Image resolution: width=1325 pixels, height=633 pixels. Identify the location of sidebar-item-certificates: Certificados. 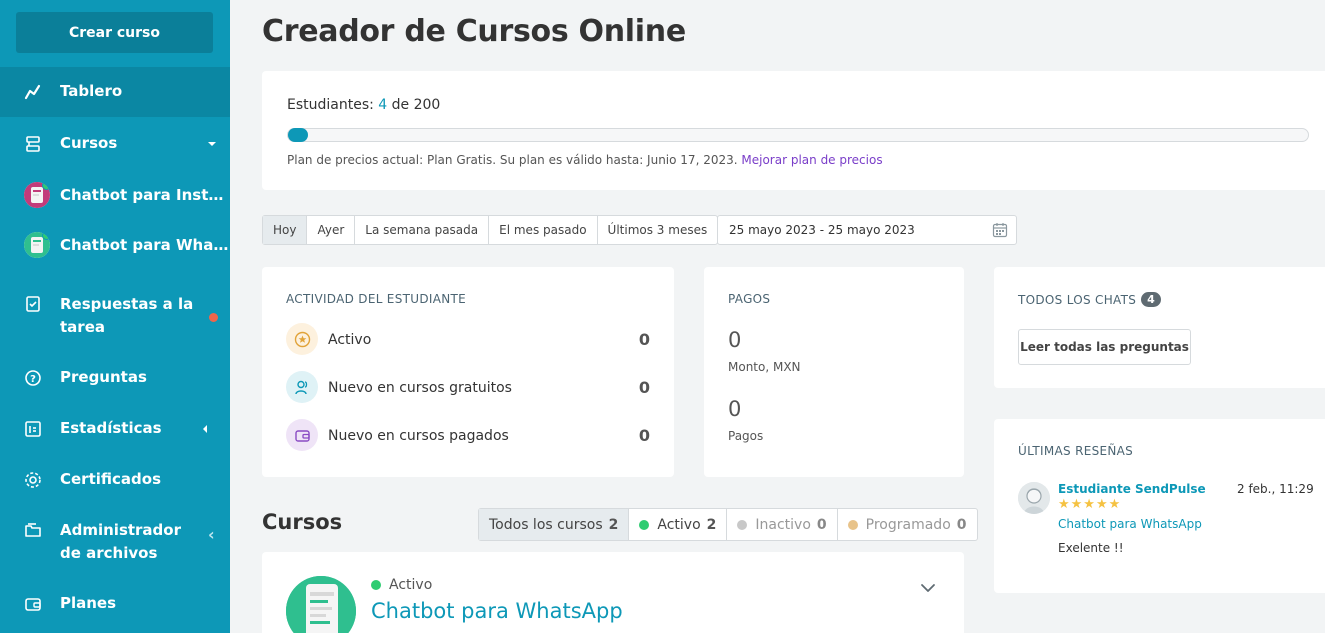
(115, 480).